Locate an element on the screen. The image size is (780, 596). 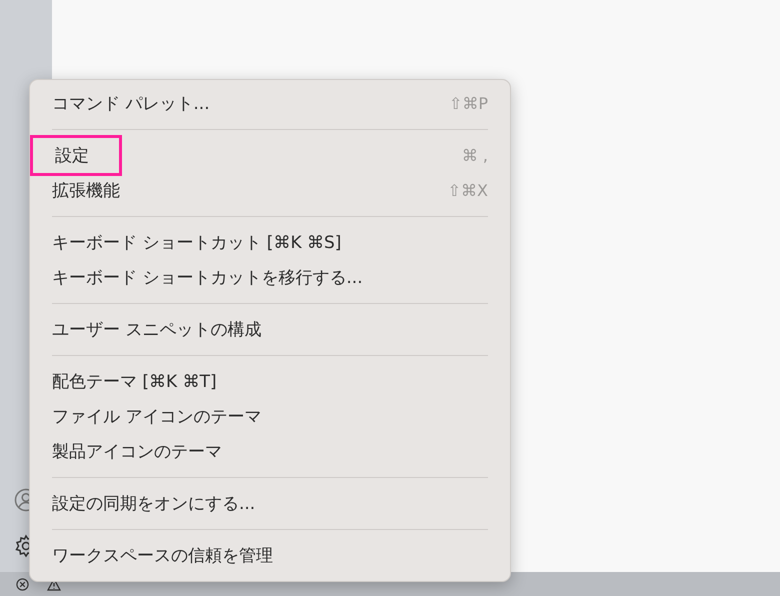
shortcut-label: ⇧⌘P is located at coordinates (468, 103).